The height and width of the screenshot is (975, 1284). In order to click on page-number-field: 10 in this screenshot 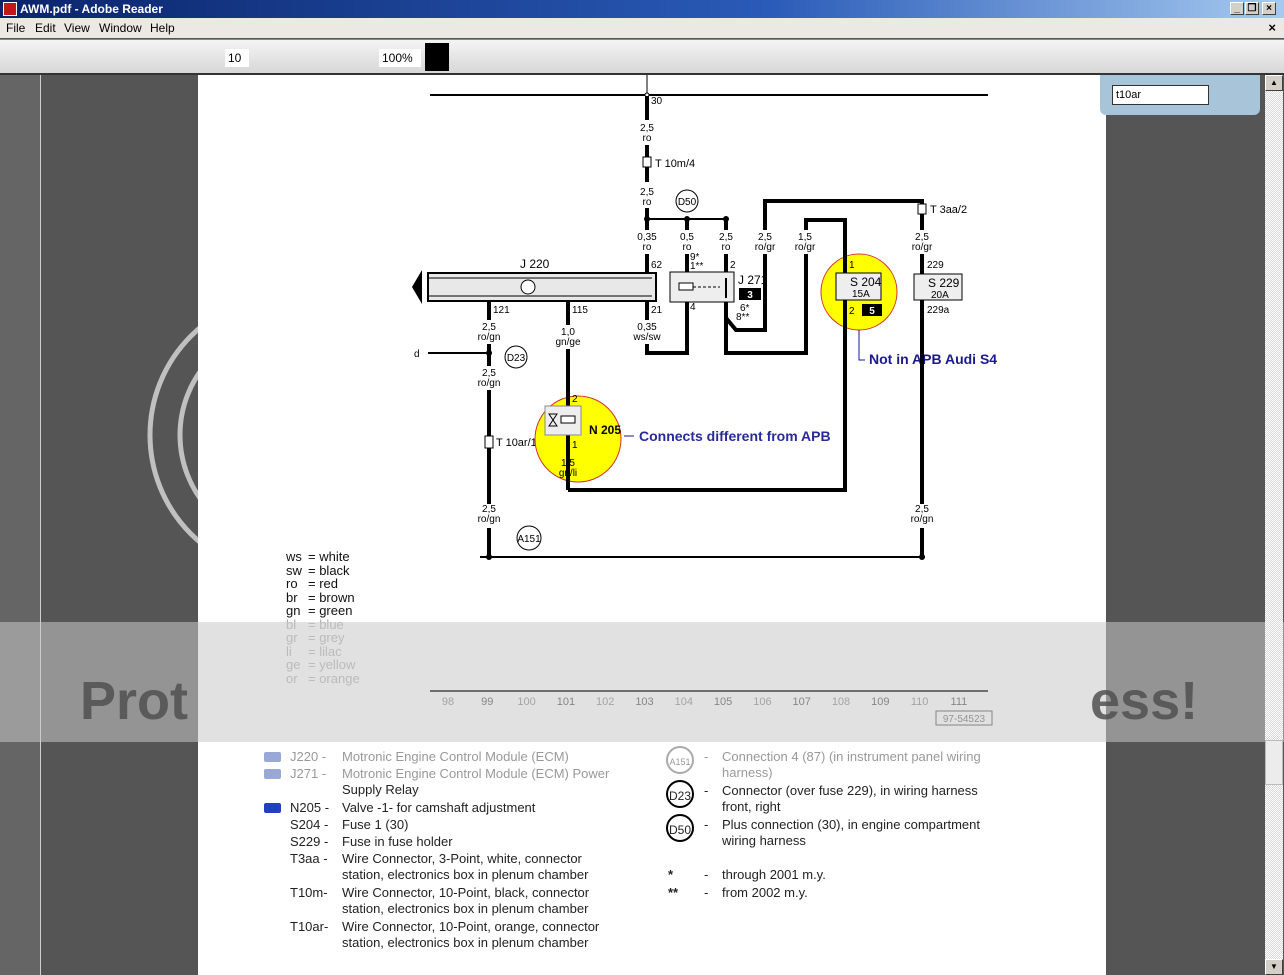, I will do `click(237, 58)`.